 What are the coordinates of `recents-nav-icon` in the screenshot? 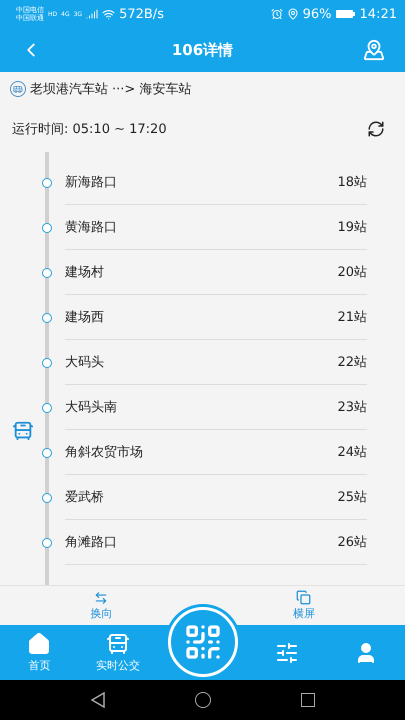 It's located at (307, 700).